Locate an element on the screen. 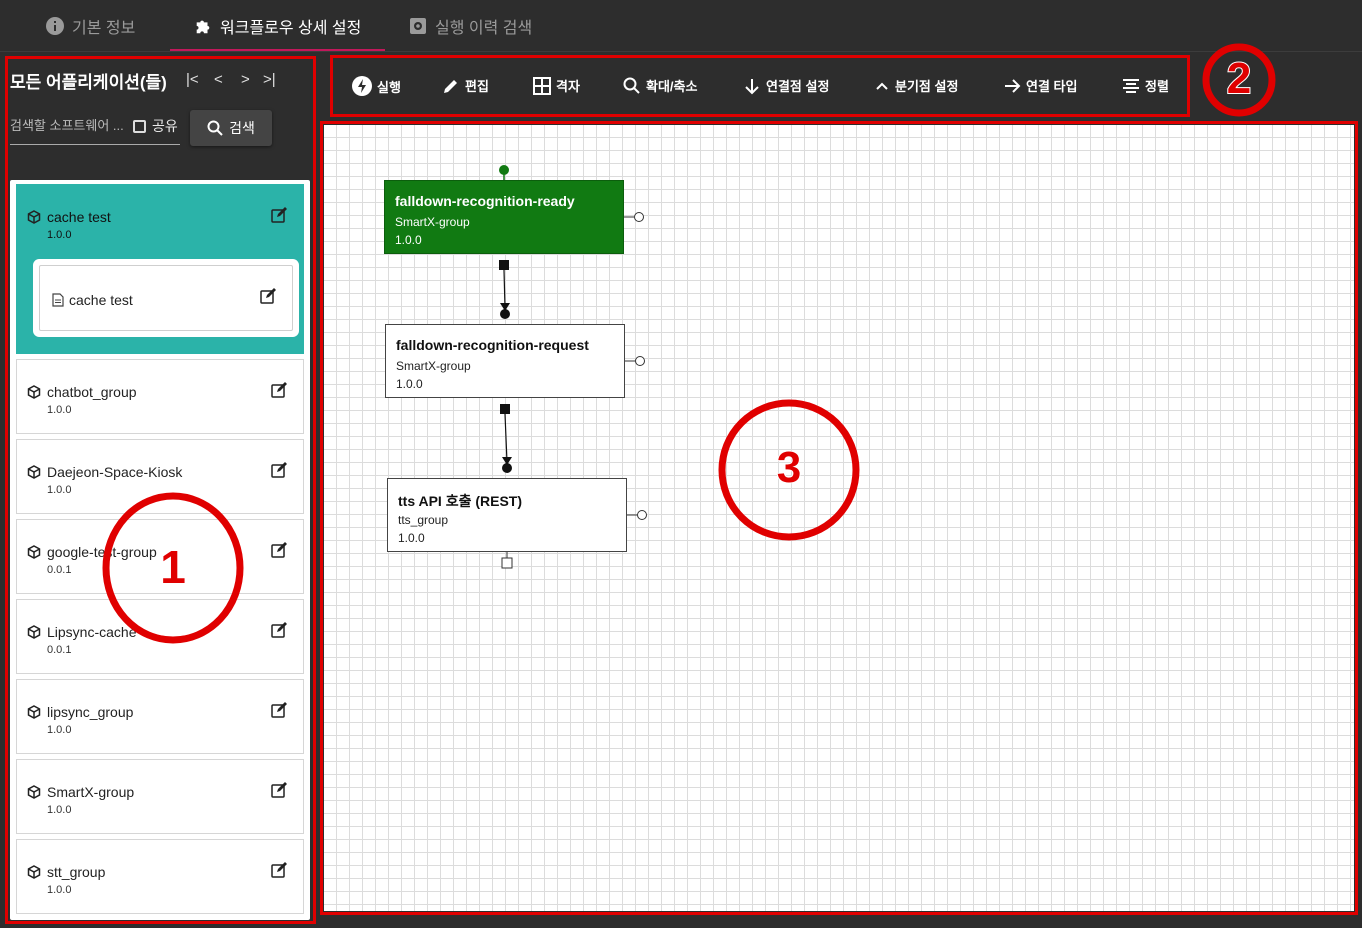 The image size is (1362, 928). document-icon is located at coordinates (58, 300).